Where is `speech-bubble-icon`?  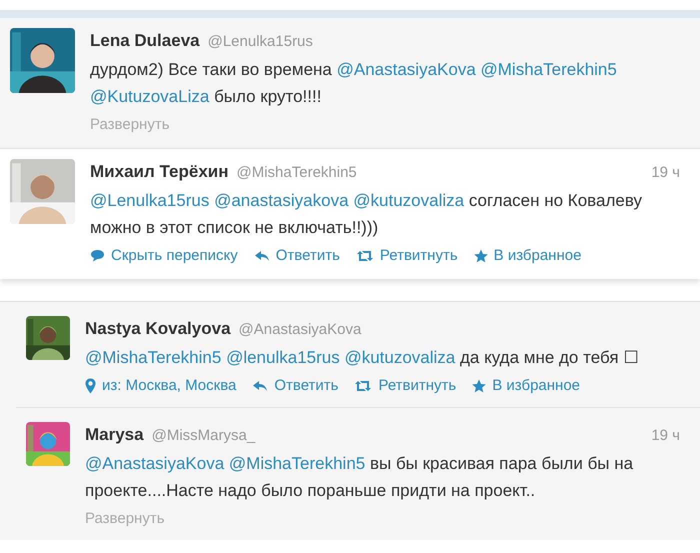
speech-bubble-icon is located at coordinates (97, 255).